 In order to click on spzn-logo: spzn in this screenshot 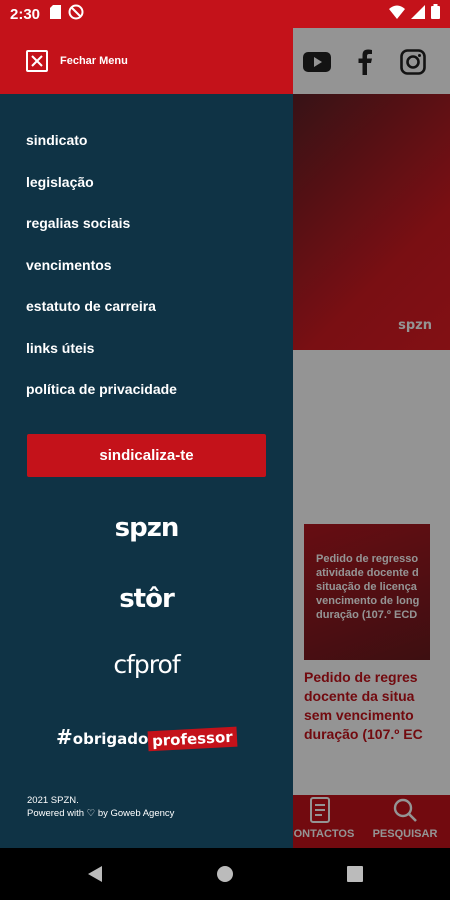, I will do `click(146, 528)`.